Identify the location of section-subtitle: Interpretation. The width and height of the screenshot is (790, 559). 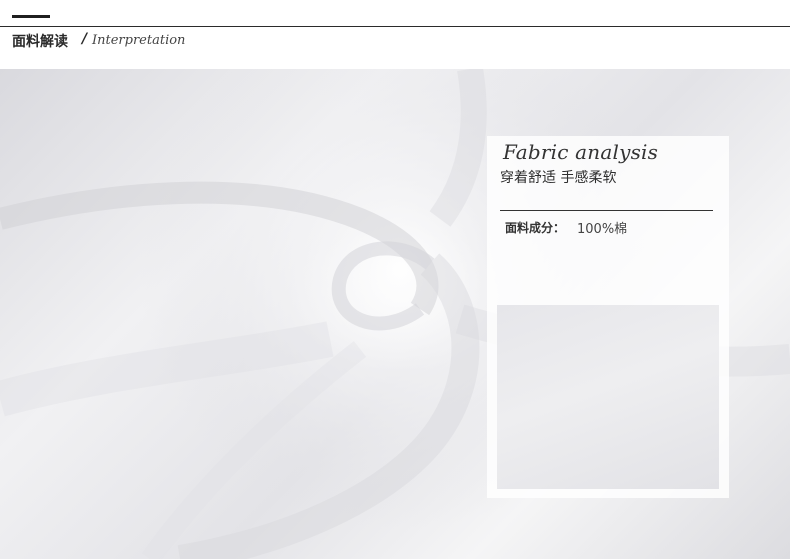
(139, 40).